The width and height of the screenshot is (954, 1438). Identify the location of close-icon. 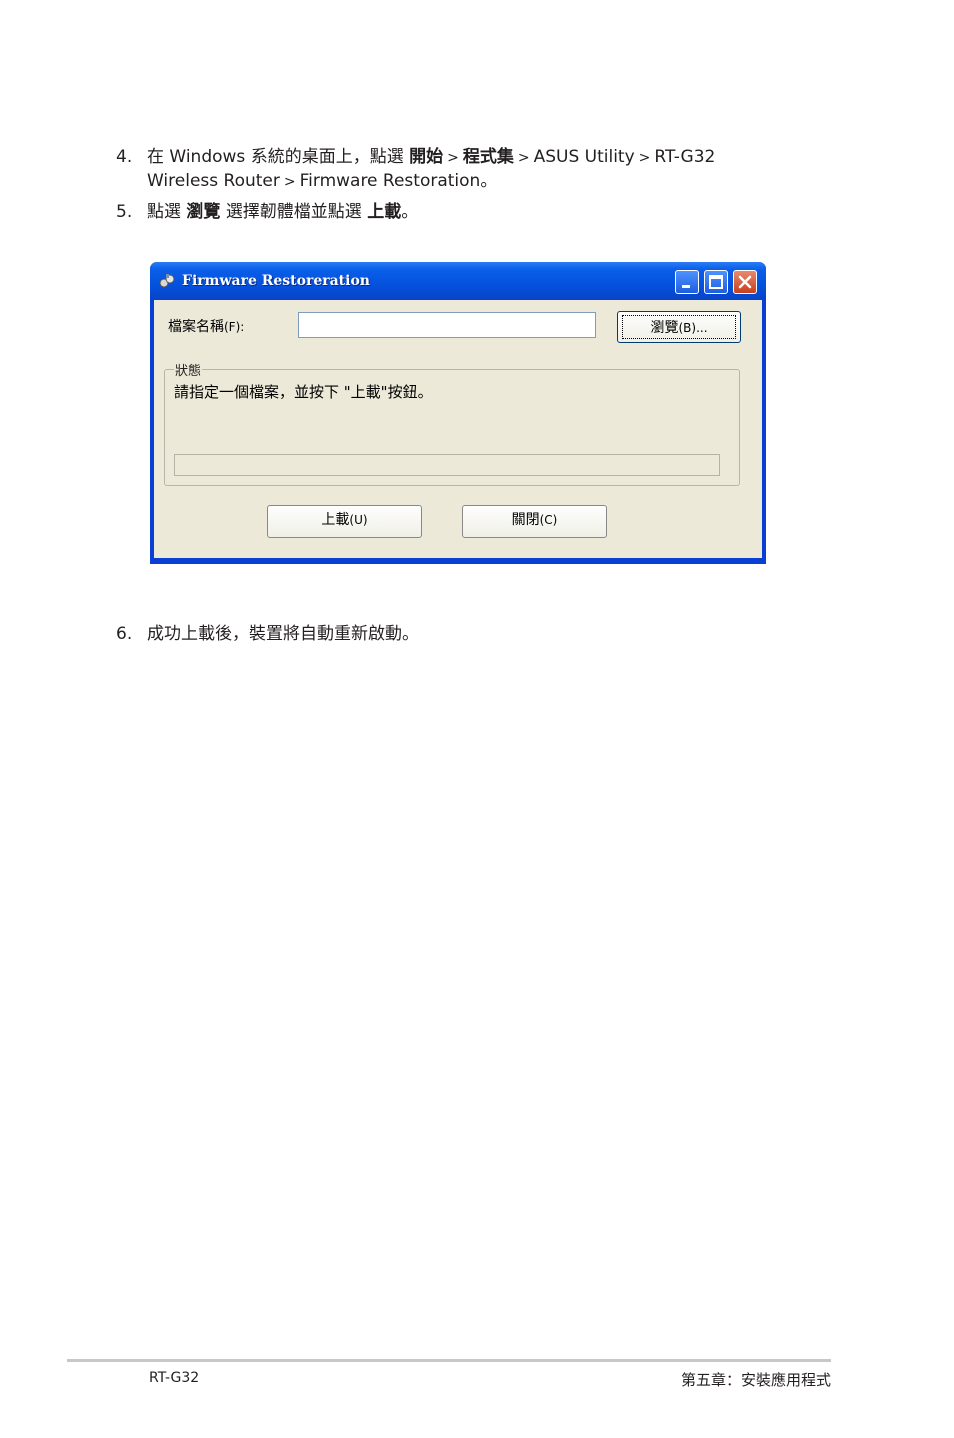
(745, 282).